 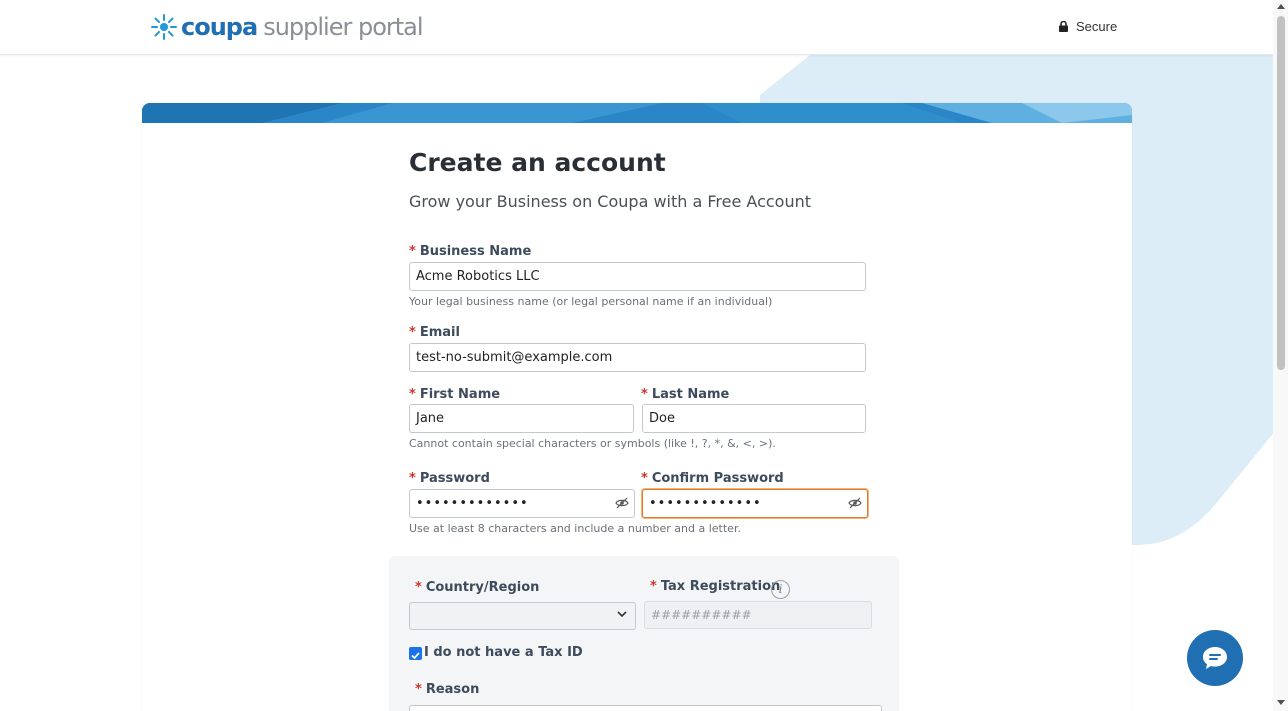 I want to click on tax-registration-label: * Tax Registration, so click(x=715, y=586).